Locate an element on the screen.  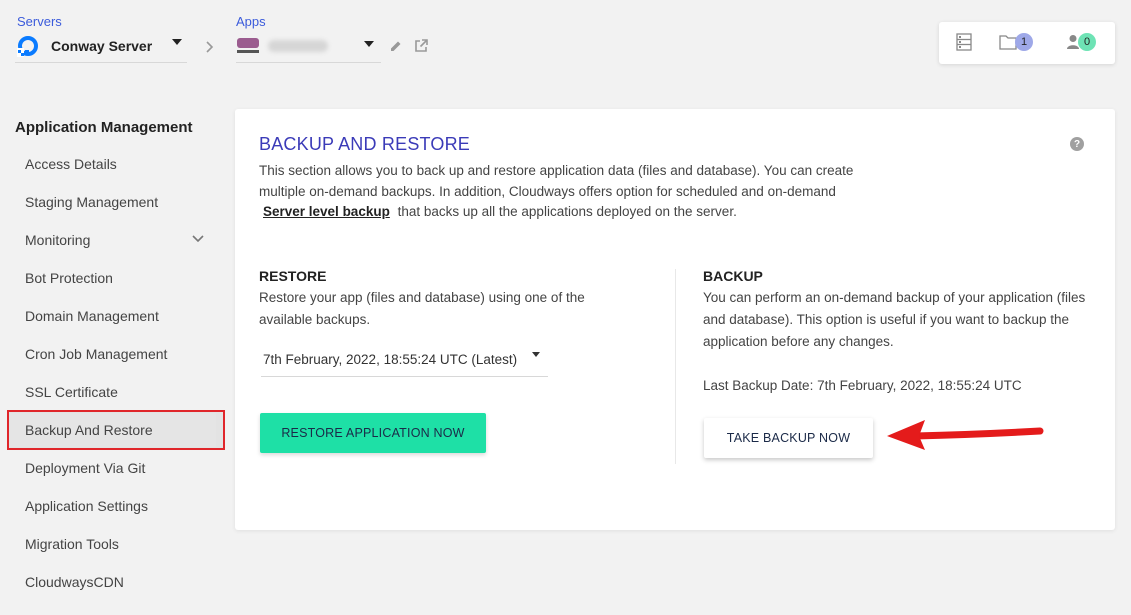
server-selector: Conway Server is located at coordinates (101, 49).